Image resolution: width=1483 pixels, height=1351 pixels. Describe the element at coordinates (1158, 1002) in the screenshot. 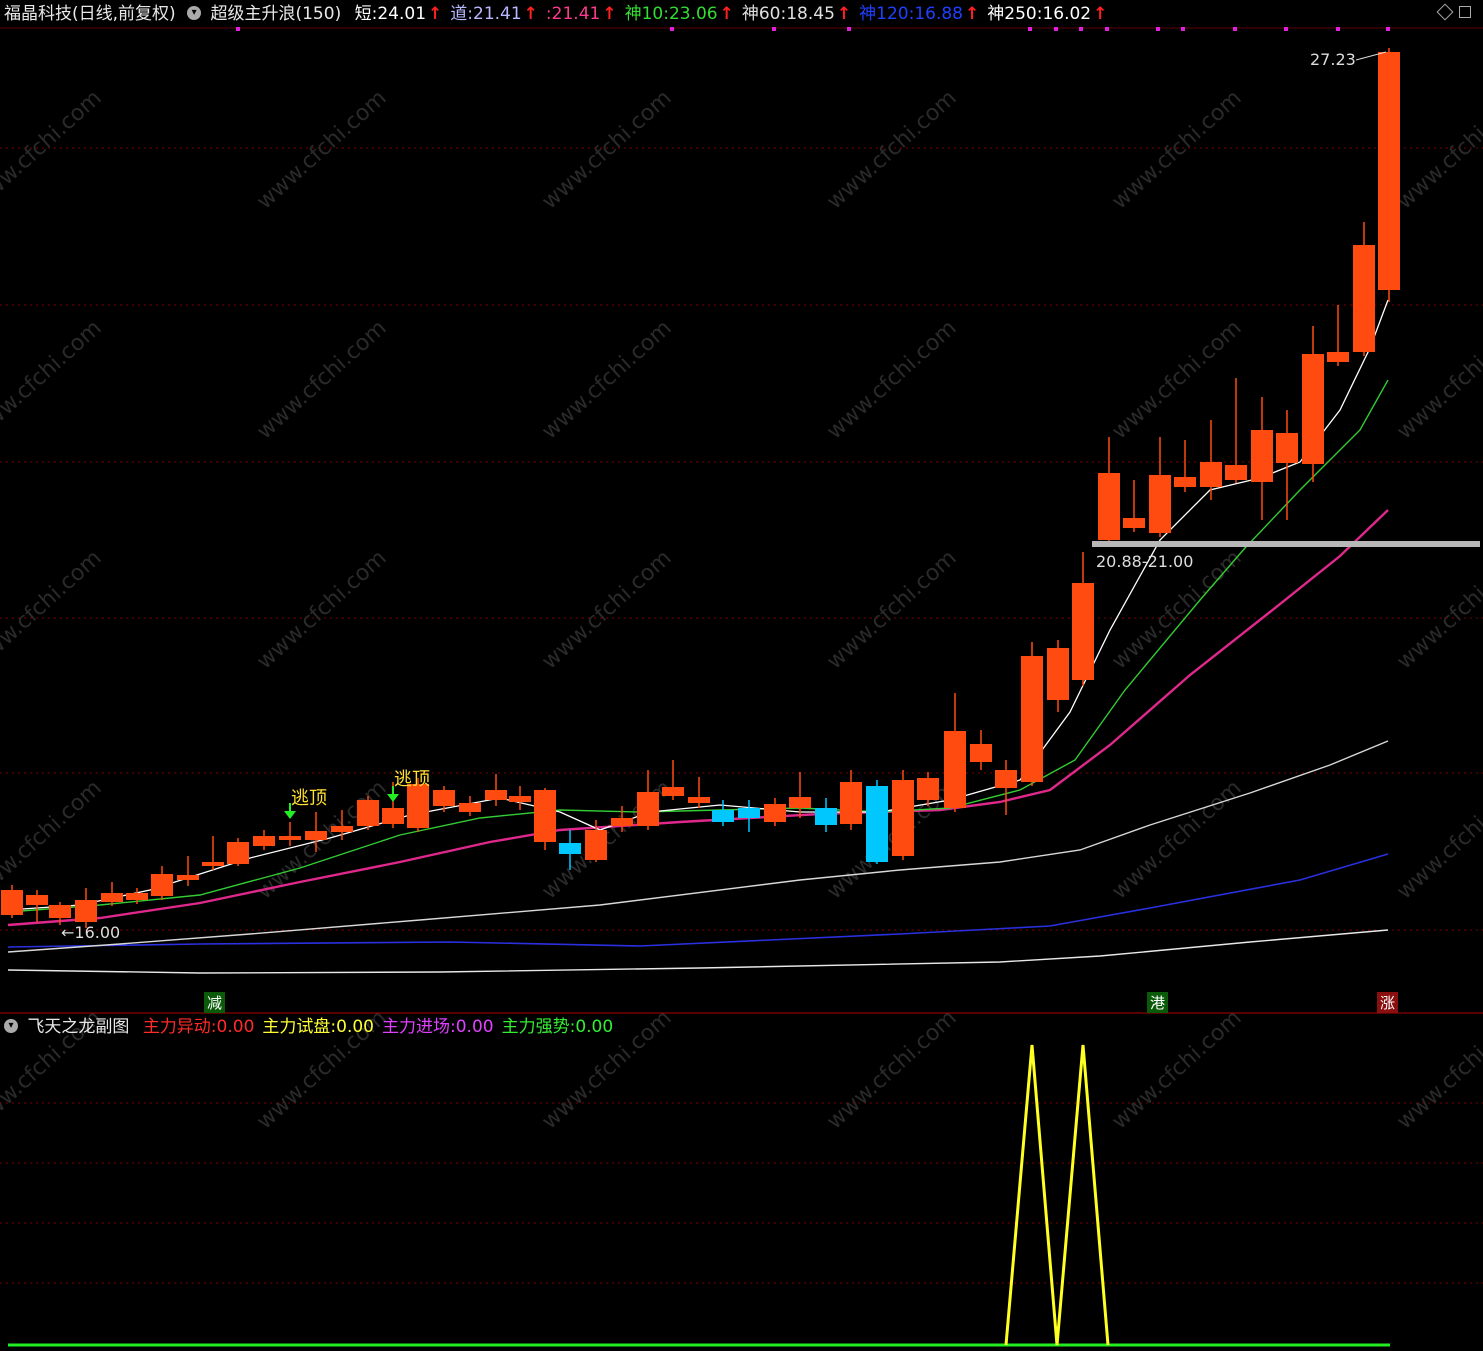

I see `tag-port: 港` at that location.